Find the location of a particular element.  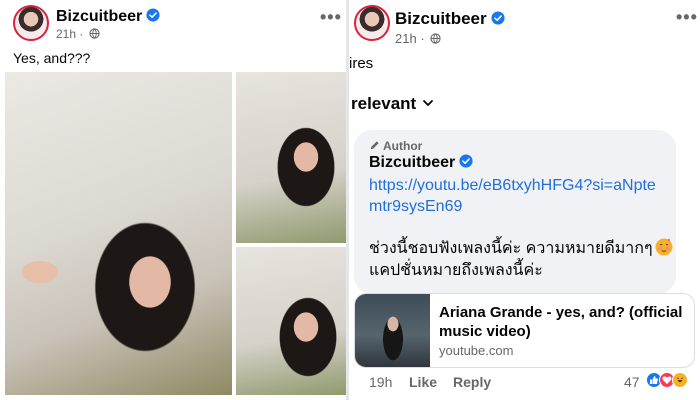

reaction-count: 47 is located at coordinates (632, 382).